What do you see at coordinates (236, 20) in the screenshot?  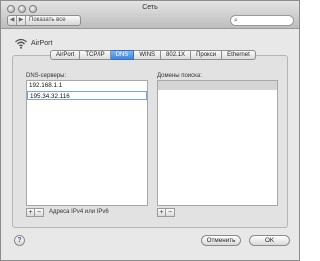 I see `search-icon: ⌕` at bounding box center [236, 20].